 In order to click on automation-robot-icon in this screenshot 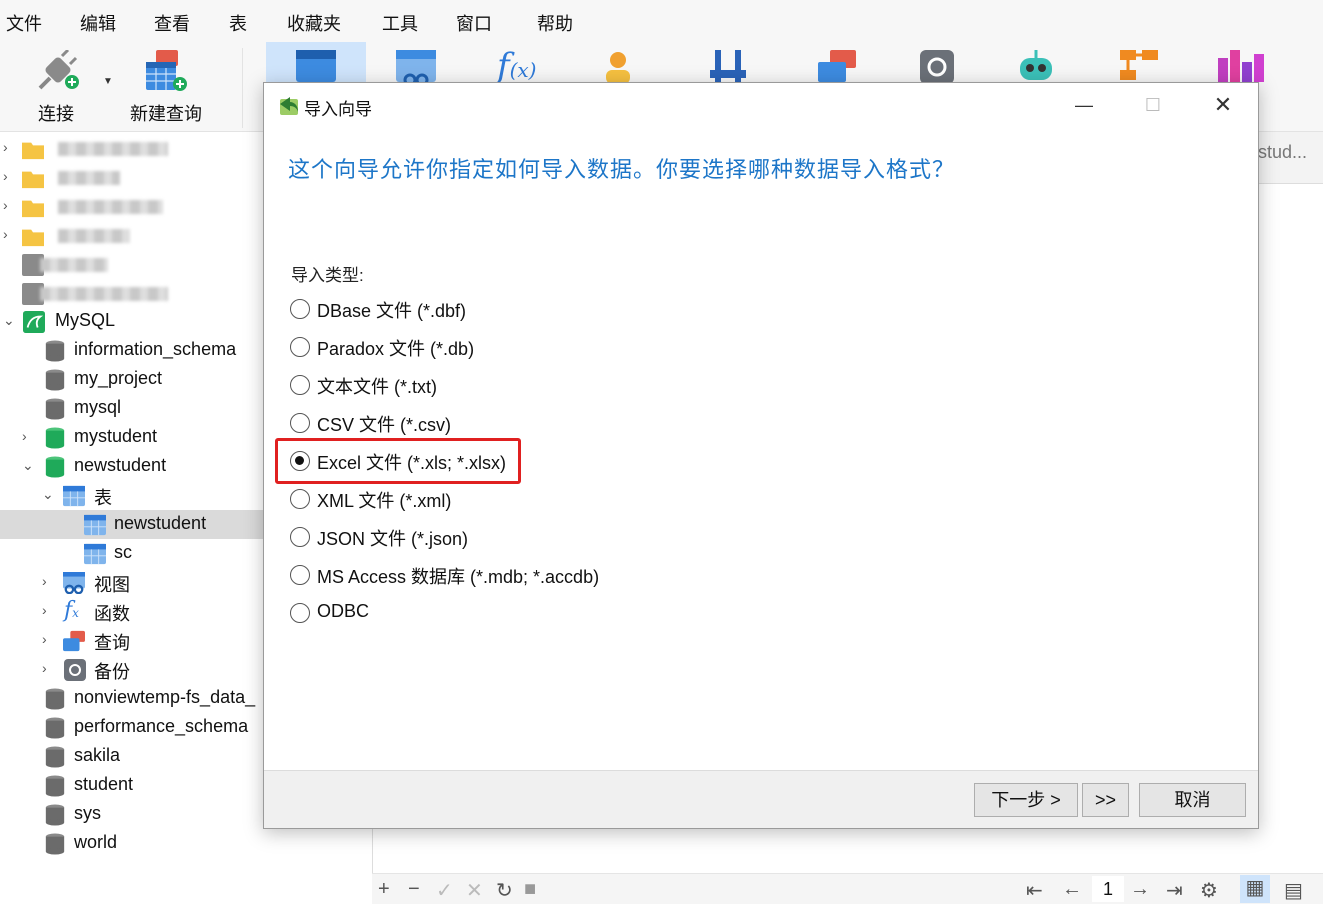, I will do `click(1036, 65)`.